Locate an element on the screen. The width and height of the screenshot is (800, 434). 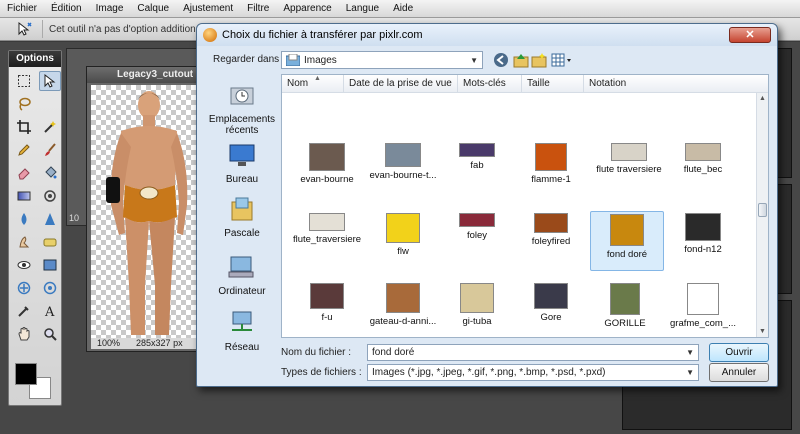
column-rating: Notation is located at coordinates (676, 83).